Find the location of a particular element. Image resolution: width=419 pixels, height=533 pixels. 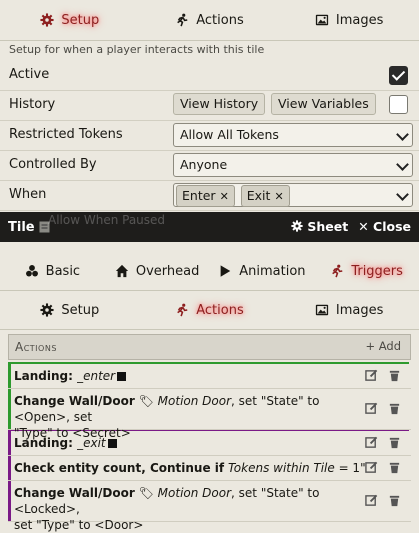

subtab-images-label: Images is located at coordinates (359, 310).